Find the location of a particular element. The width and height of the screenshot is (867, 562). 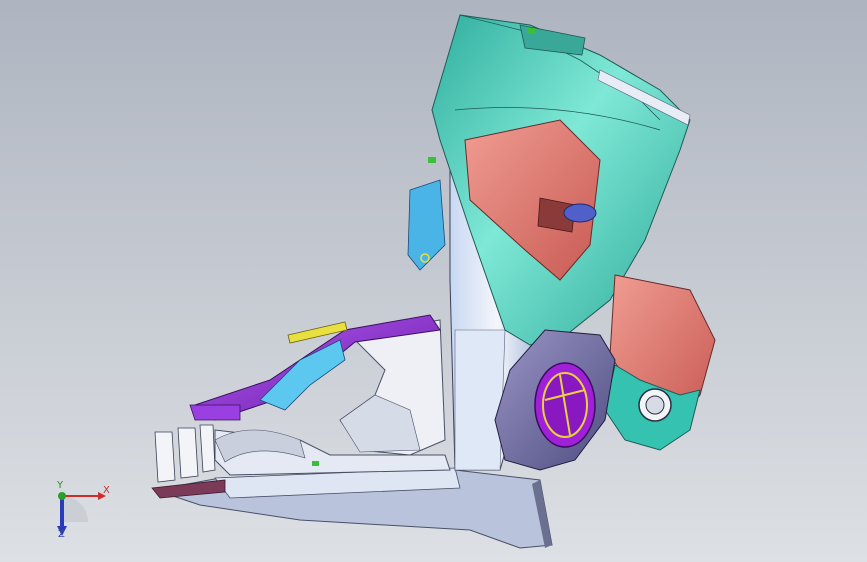

front-clips is located at coordinates (185, 453).